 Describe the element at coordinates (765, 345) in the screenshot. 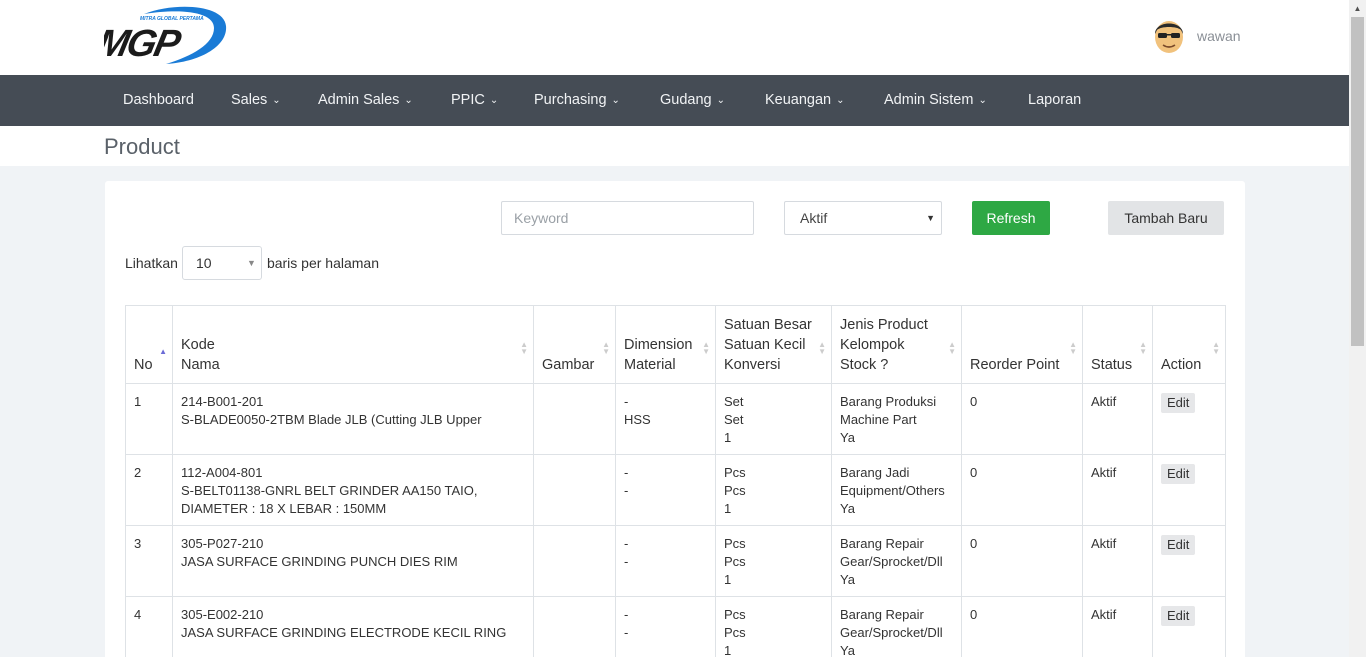

I see `header-label: Satuan Kecil` at that location.